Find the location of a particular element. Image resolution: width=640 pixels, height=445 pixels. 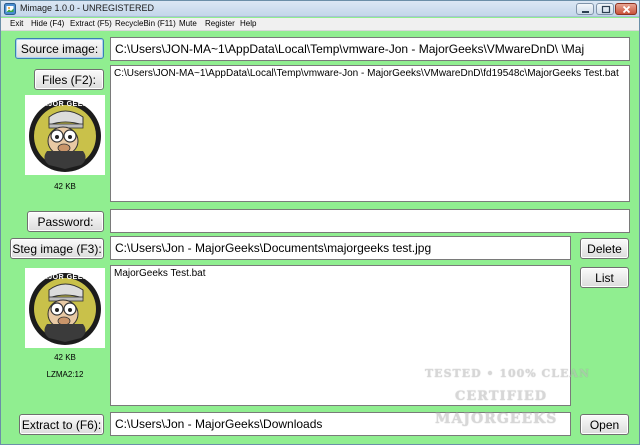

delete-button: Delete is located at coordinates (604, 248).